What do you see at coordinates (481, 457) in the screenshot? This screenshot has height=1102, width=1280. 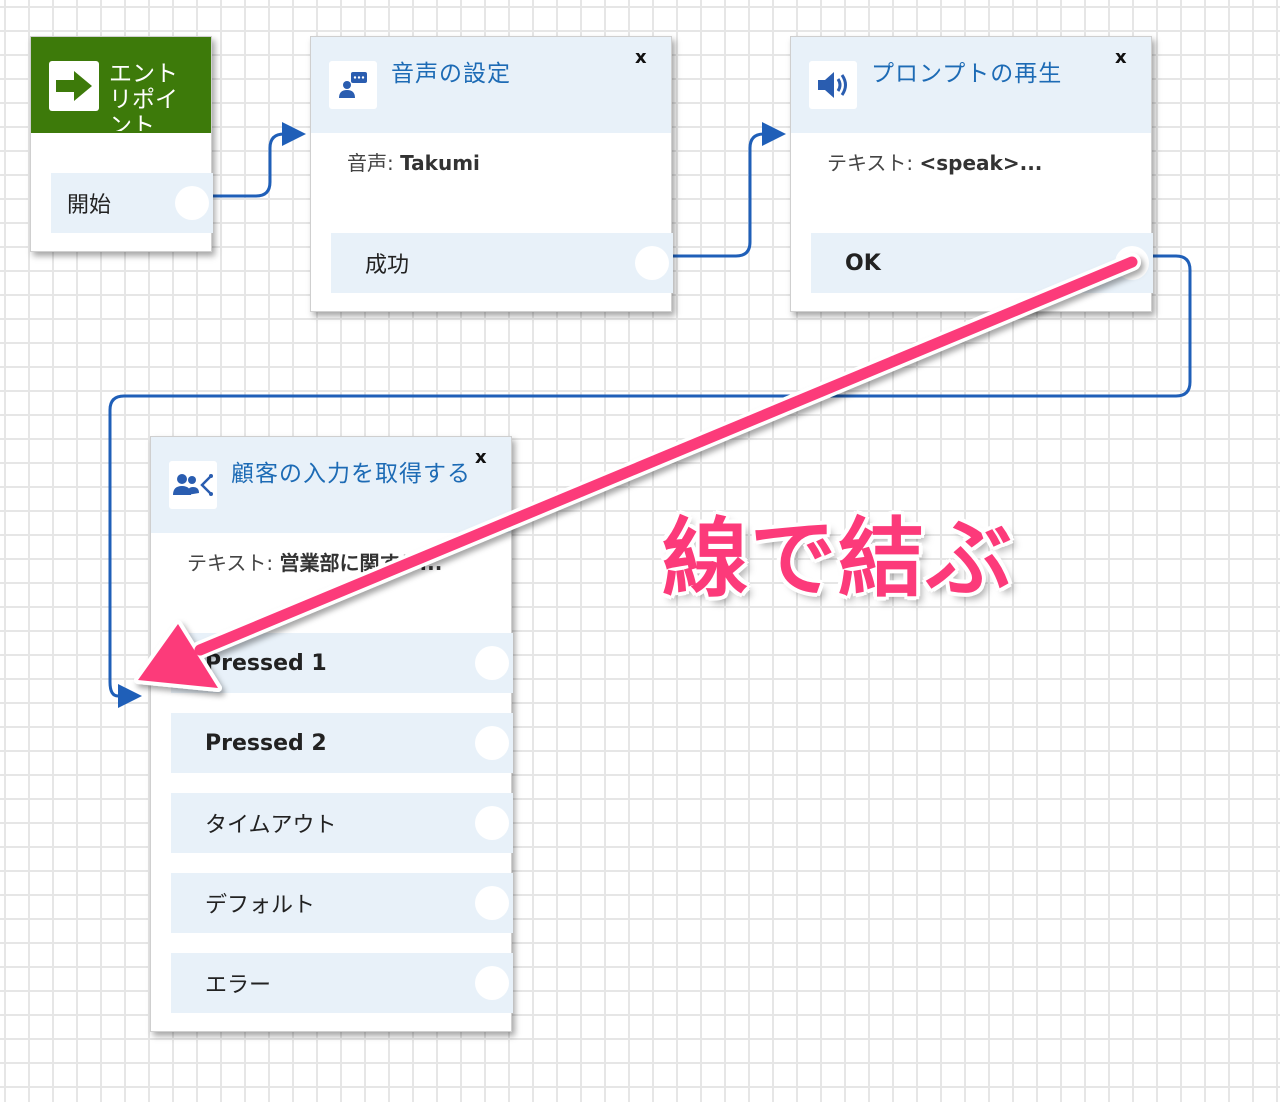 I see `get-customer-input-close-button: x` at bounding box center [481, 457].